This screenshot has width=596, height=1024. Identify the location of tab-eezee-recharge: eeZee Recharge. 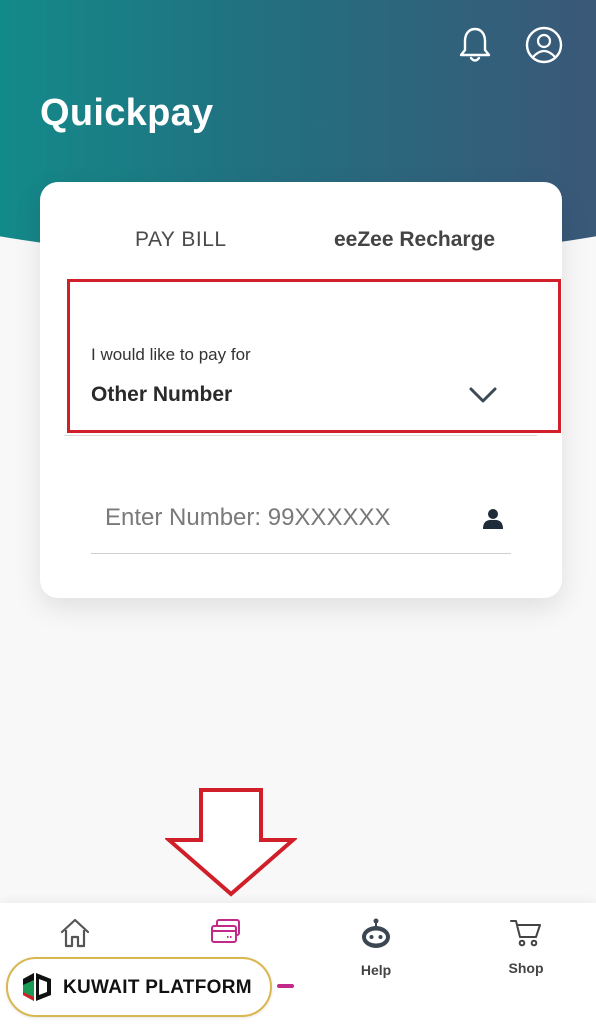
(414, 240).